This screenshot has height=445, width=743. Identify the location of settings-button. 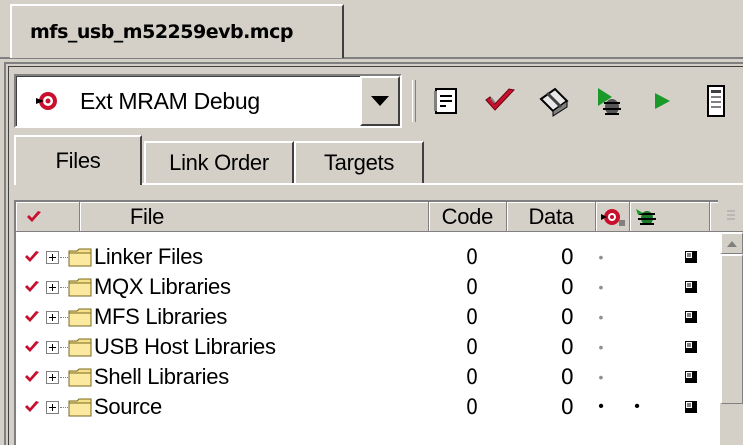
(446, 101).